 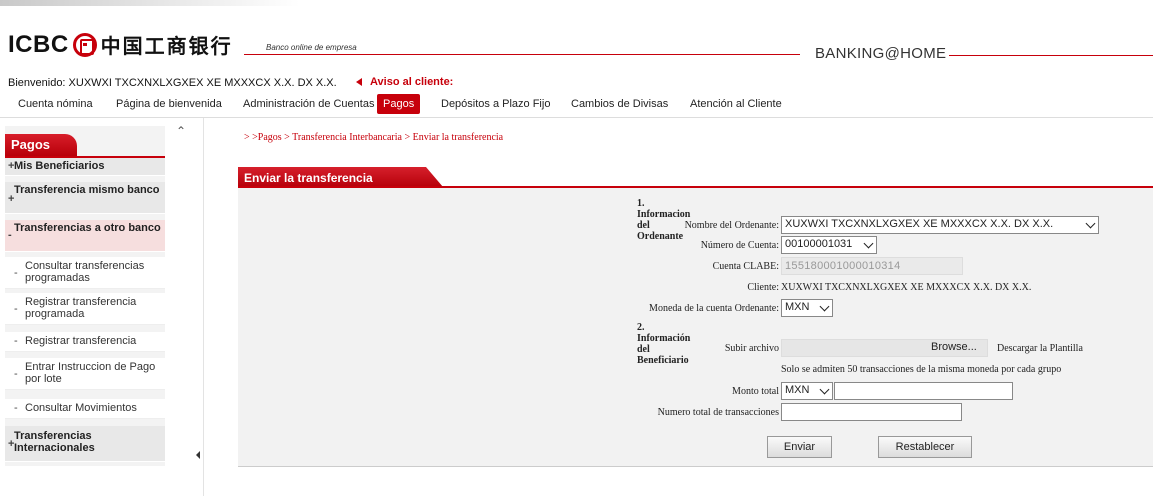 What do you see at coordinates (81, 341) in the screenshot?
I see `sidebar-item-label: Registrar transferencia` at bounding box center [81, 341].